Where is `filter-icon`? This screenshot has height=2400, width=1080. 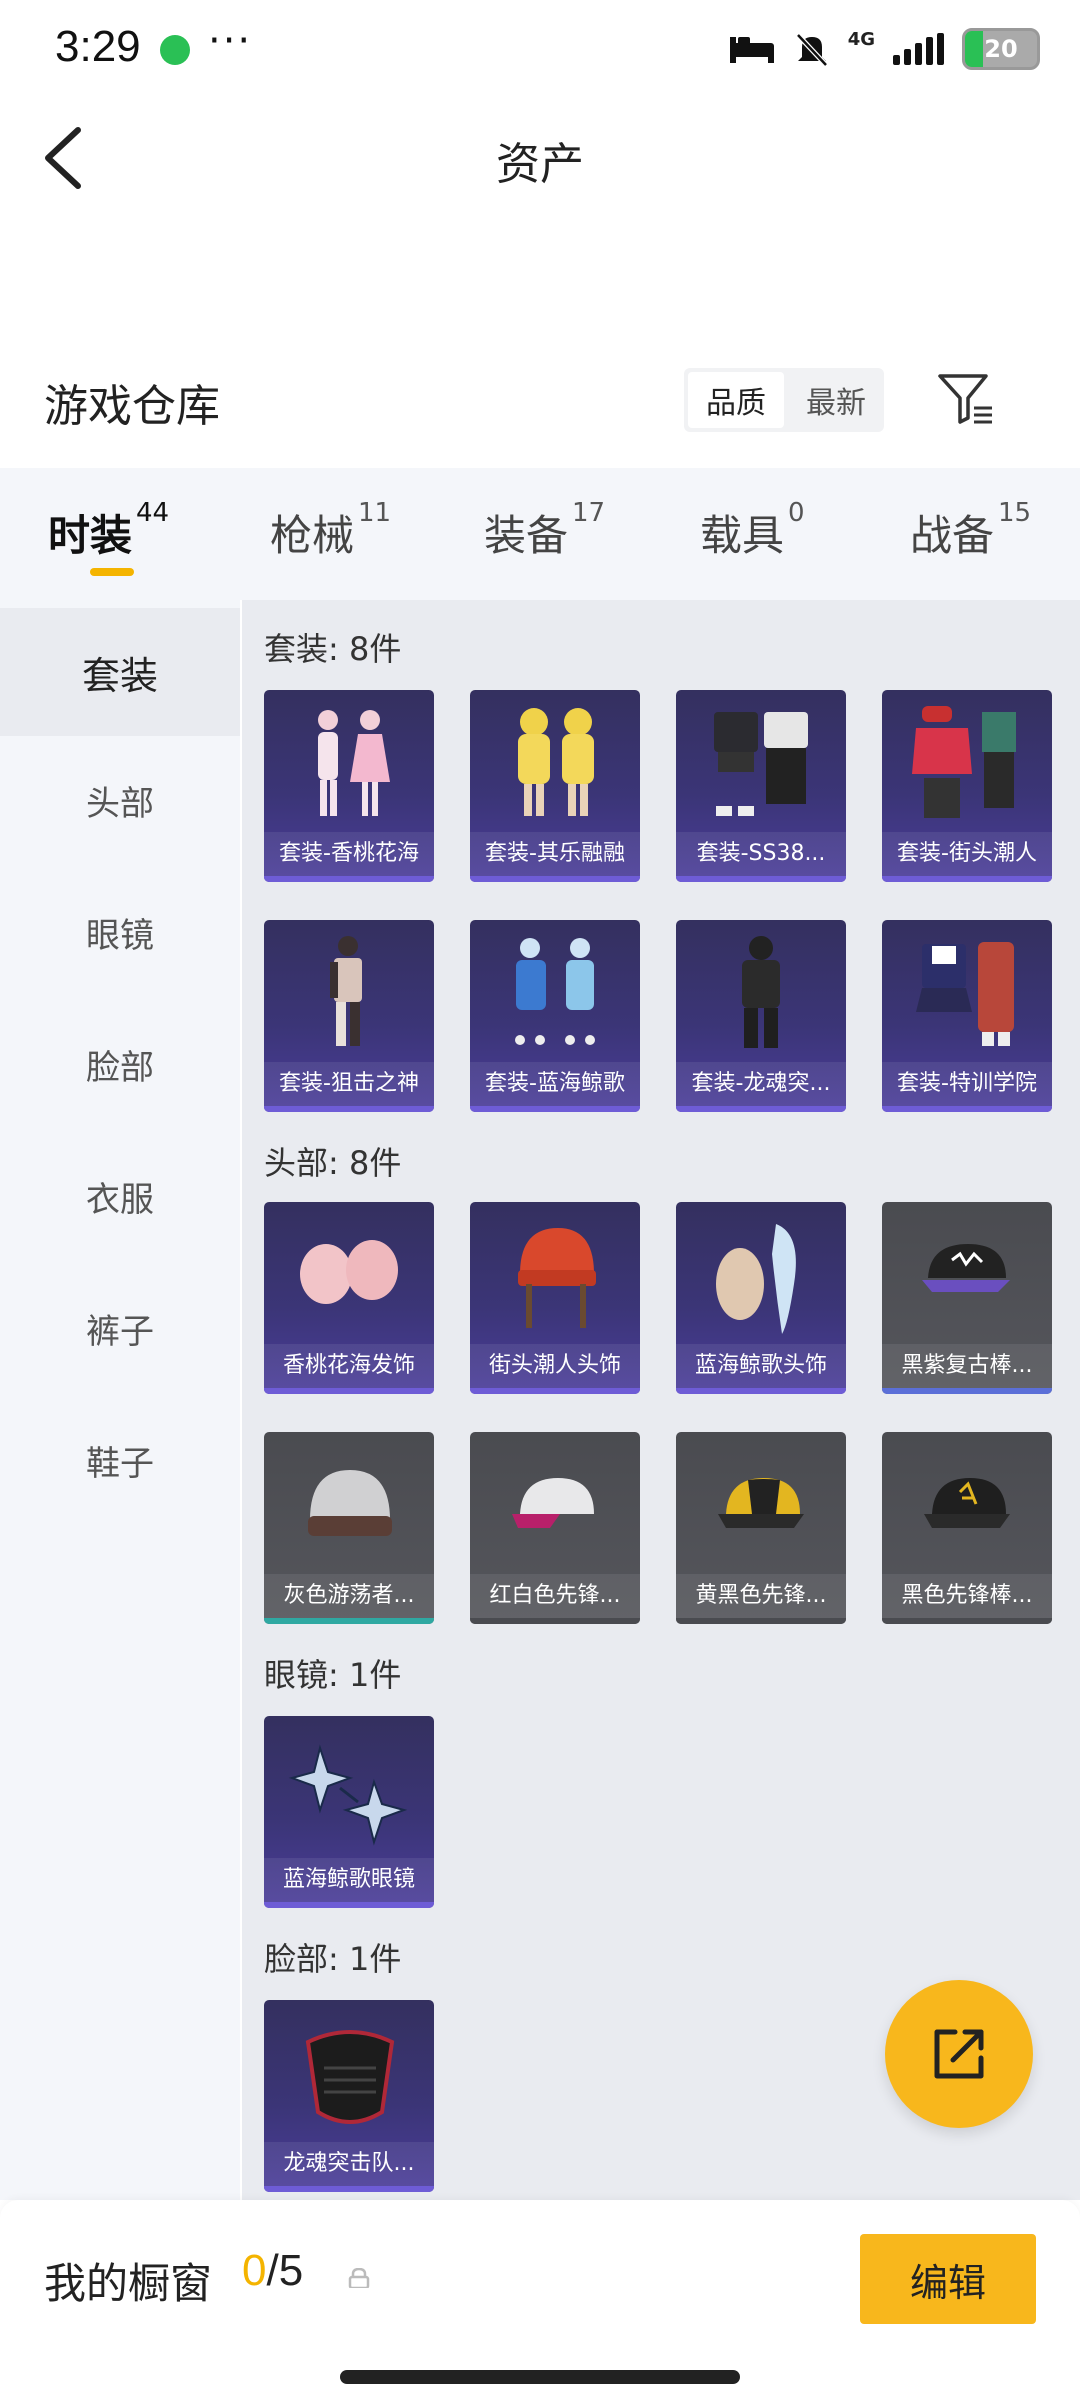
filter-icon is located at coordinates (965, 399).